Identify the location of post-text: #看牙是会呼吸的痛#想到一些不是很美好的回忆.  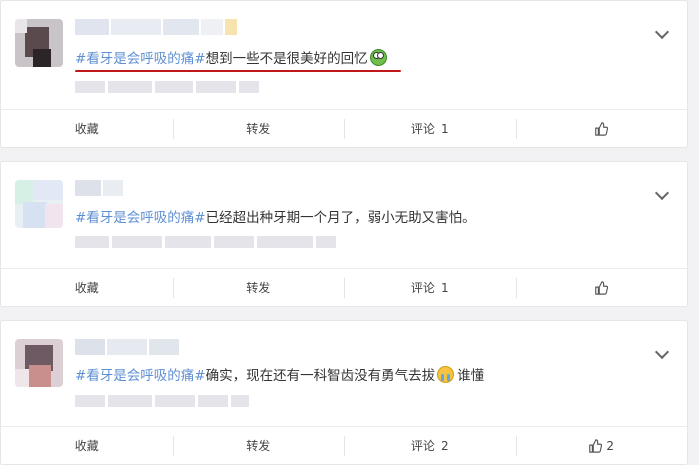
(231, 58).